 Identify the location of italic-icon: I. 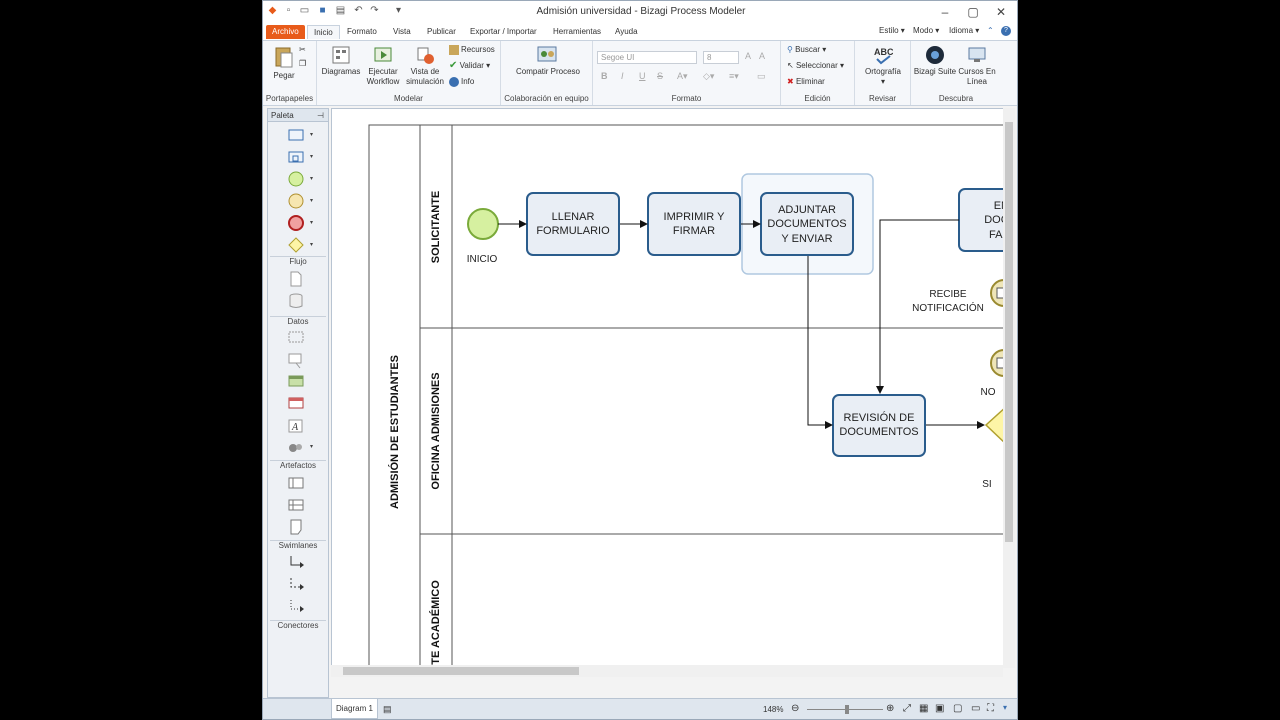
(622, 76).